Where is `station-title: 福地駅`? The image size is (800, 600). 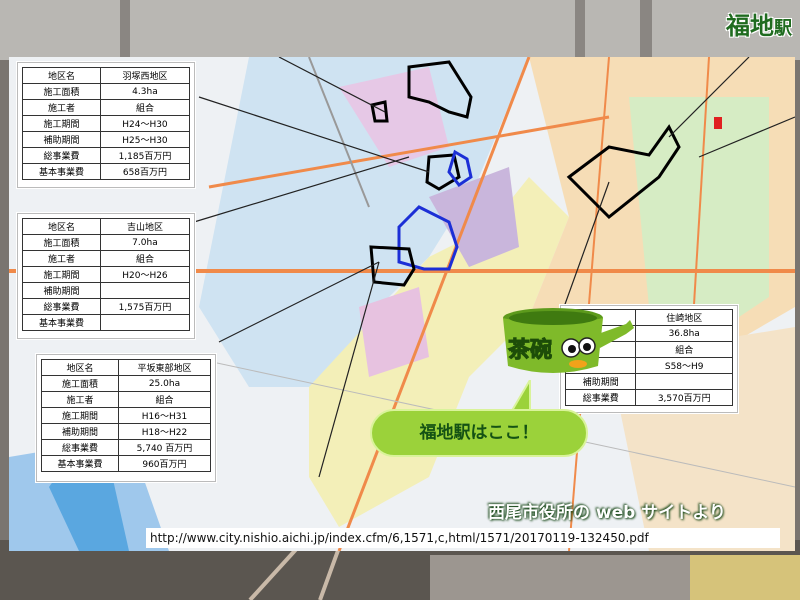
station-title: 福地駅 is located at coordinates (759, 23).